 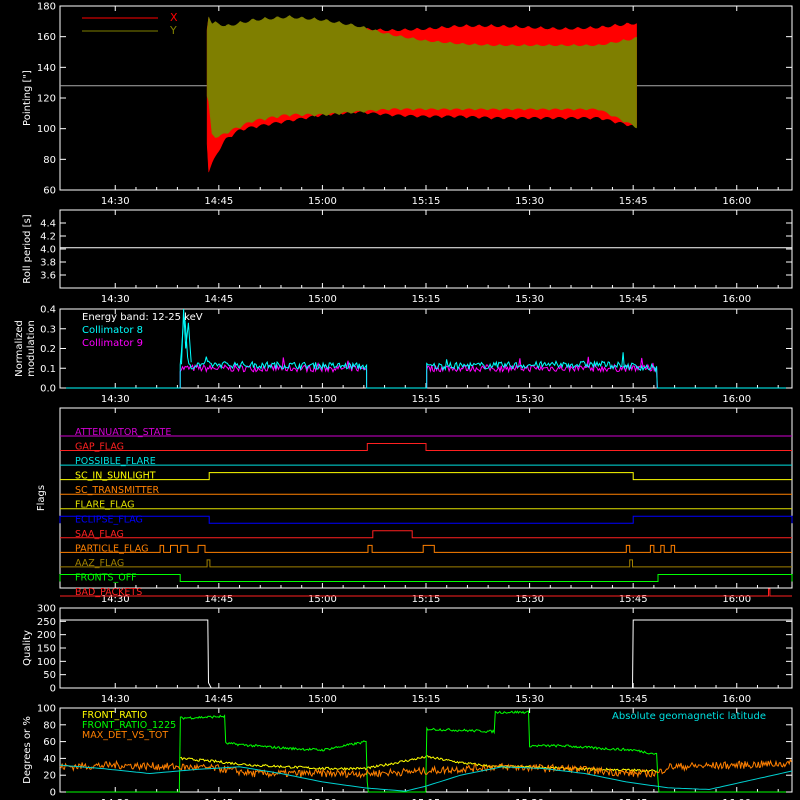 What do you see at coordinates (27, 750) in the screenshot?
I see `y-axis-label-5: Degrees or %` at bounding box center [27, 750].